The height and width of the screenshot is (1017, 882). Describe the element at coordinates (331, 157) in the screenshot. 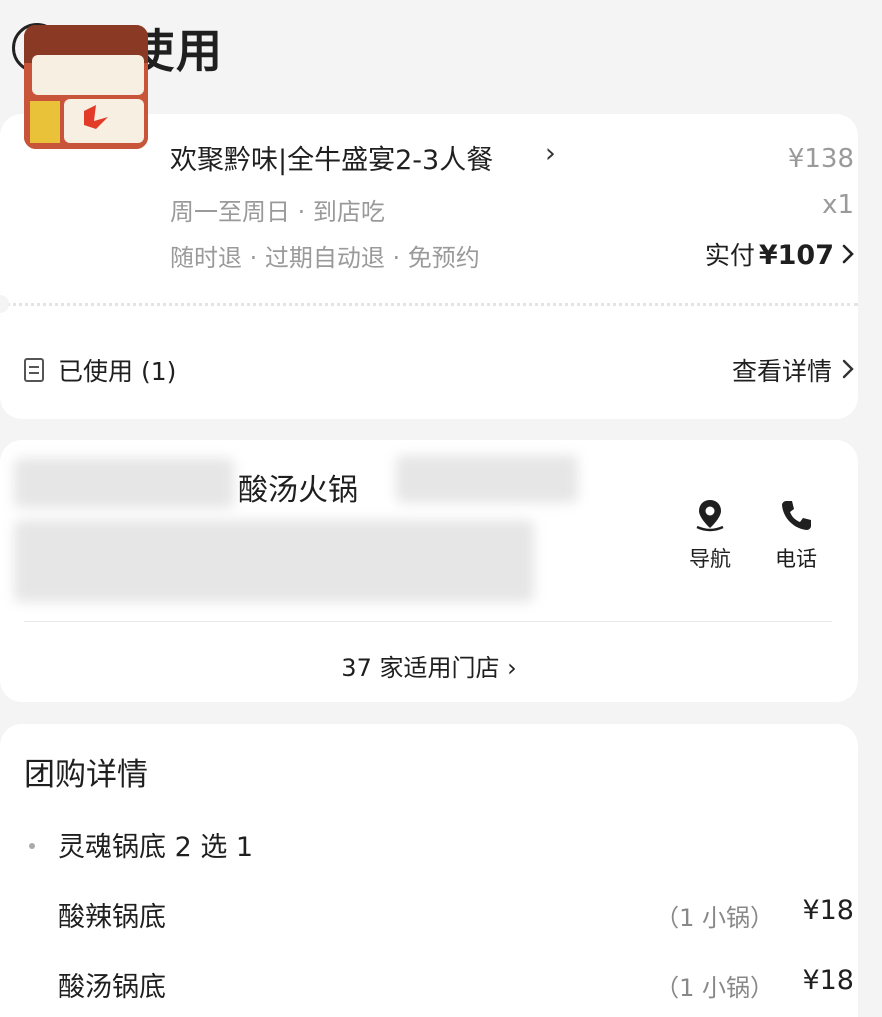

I see `deal-title: 欢聚黔味|全牛盛宴2-3人餐` at that location.